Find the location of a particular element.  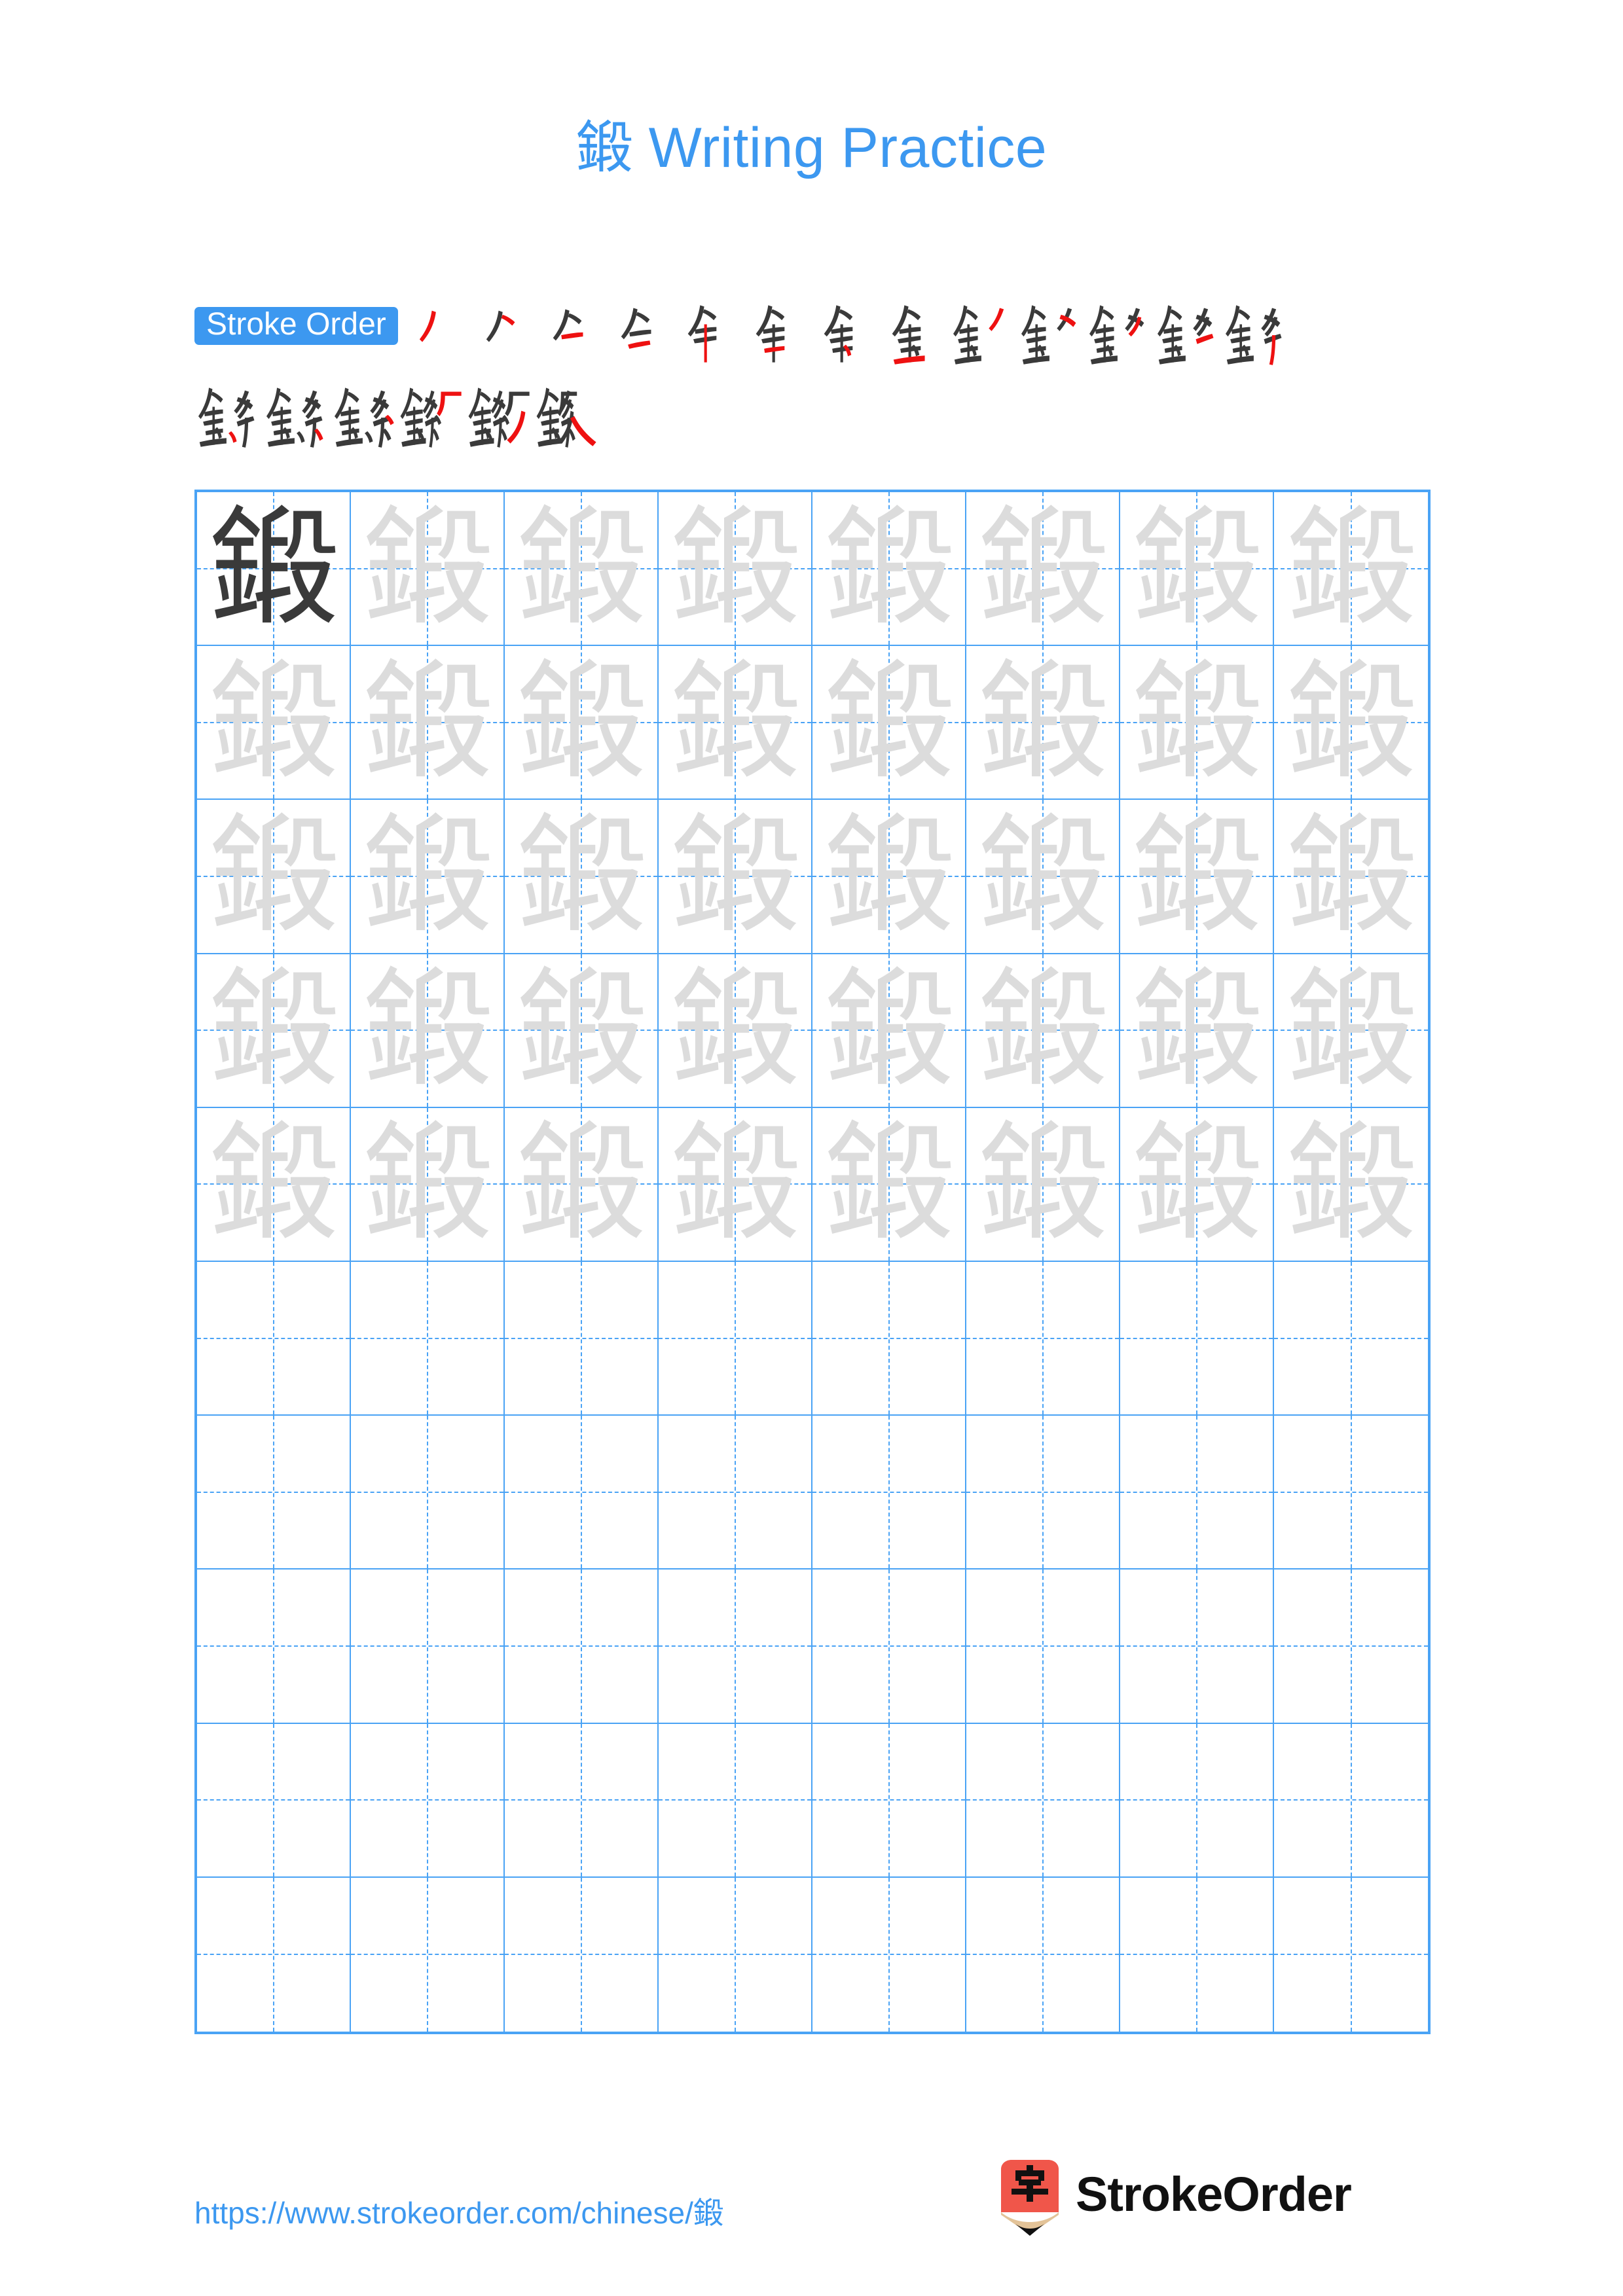

stroke-step-6-icon is located at coordinates (770, 334).